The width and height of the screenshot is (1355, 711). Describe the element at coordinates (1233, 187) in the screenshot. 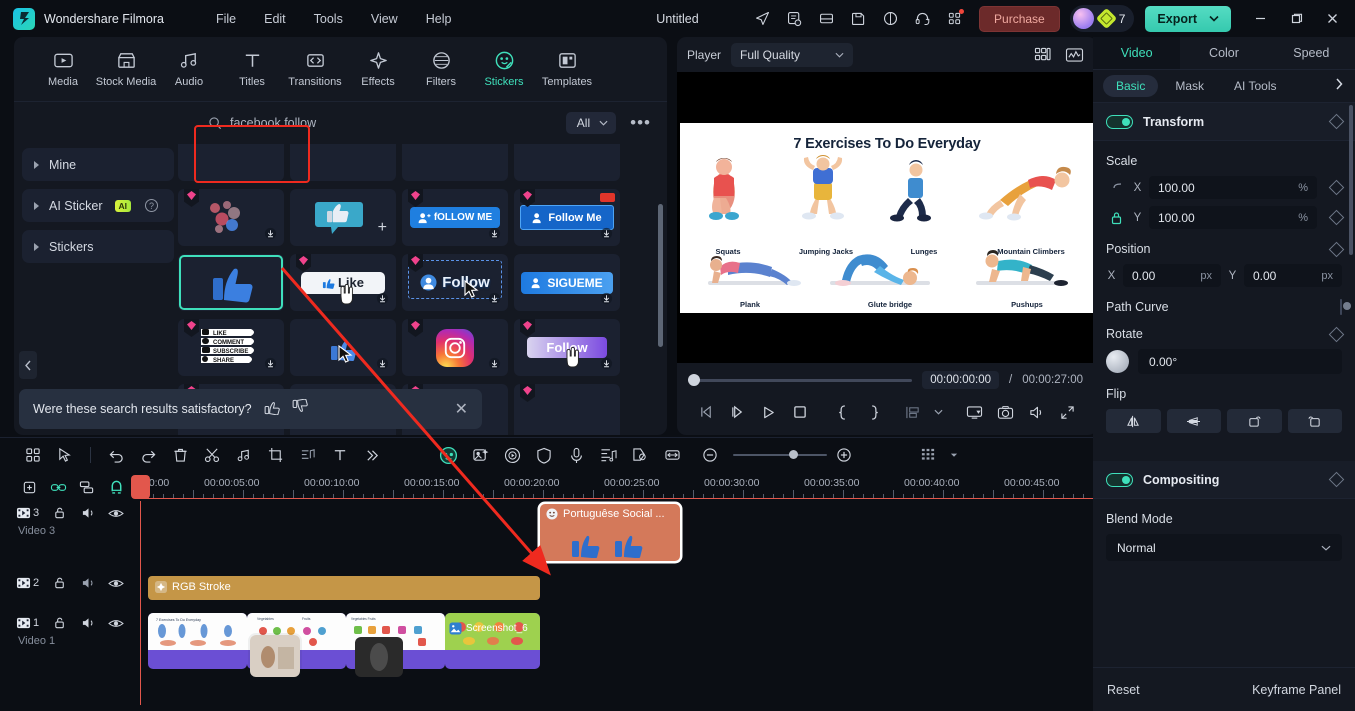

I see `scale-x-input: 100.00 %` at that location.